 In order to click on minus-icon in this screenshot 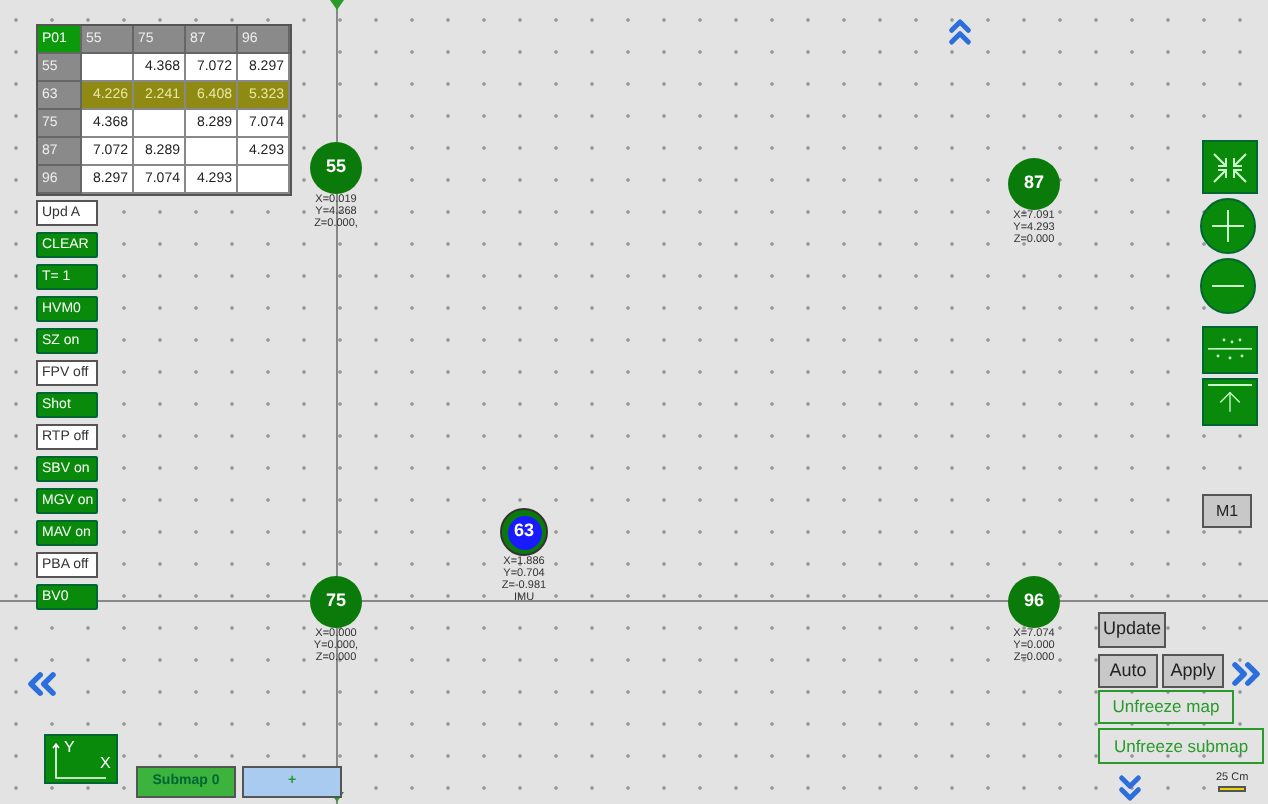, I will do `click(1228, 286)`.